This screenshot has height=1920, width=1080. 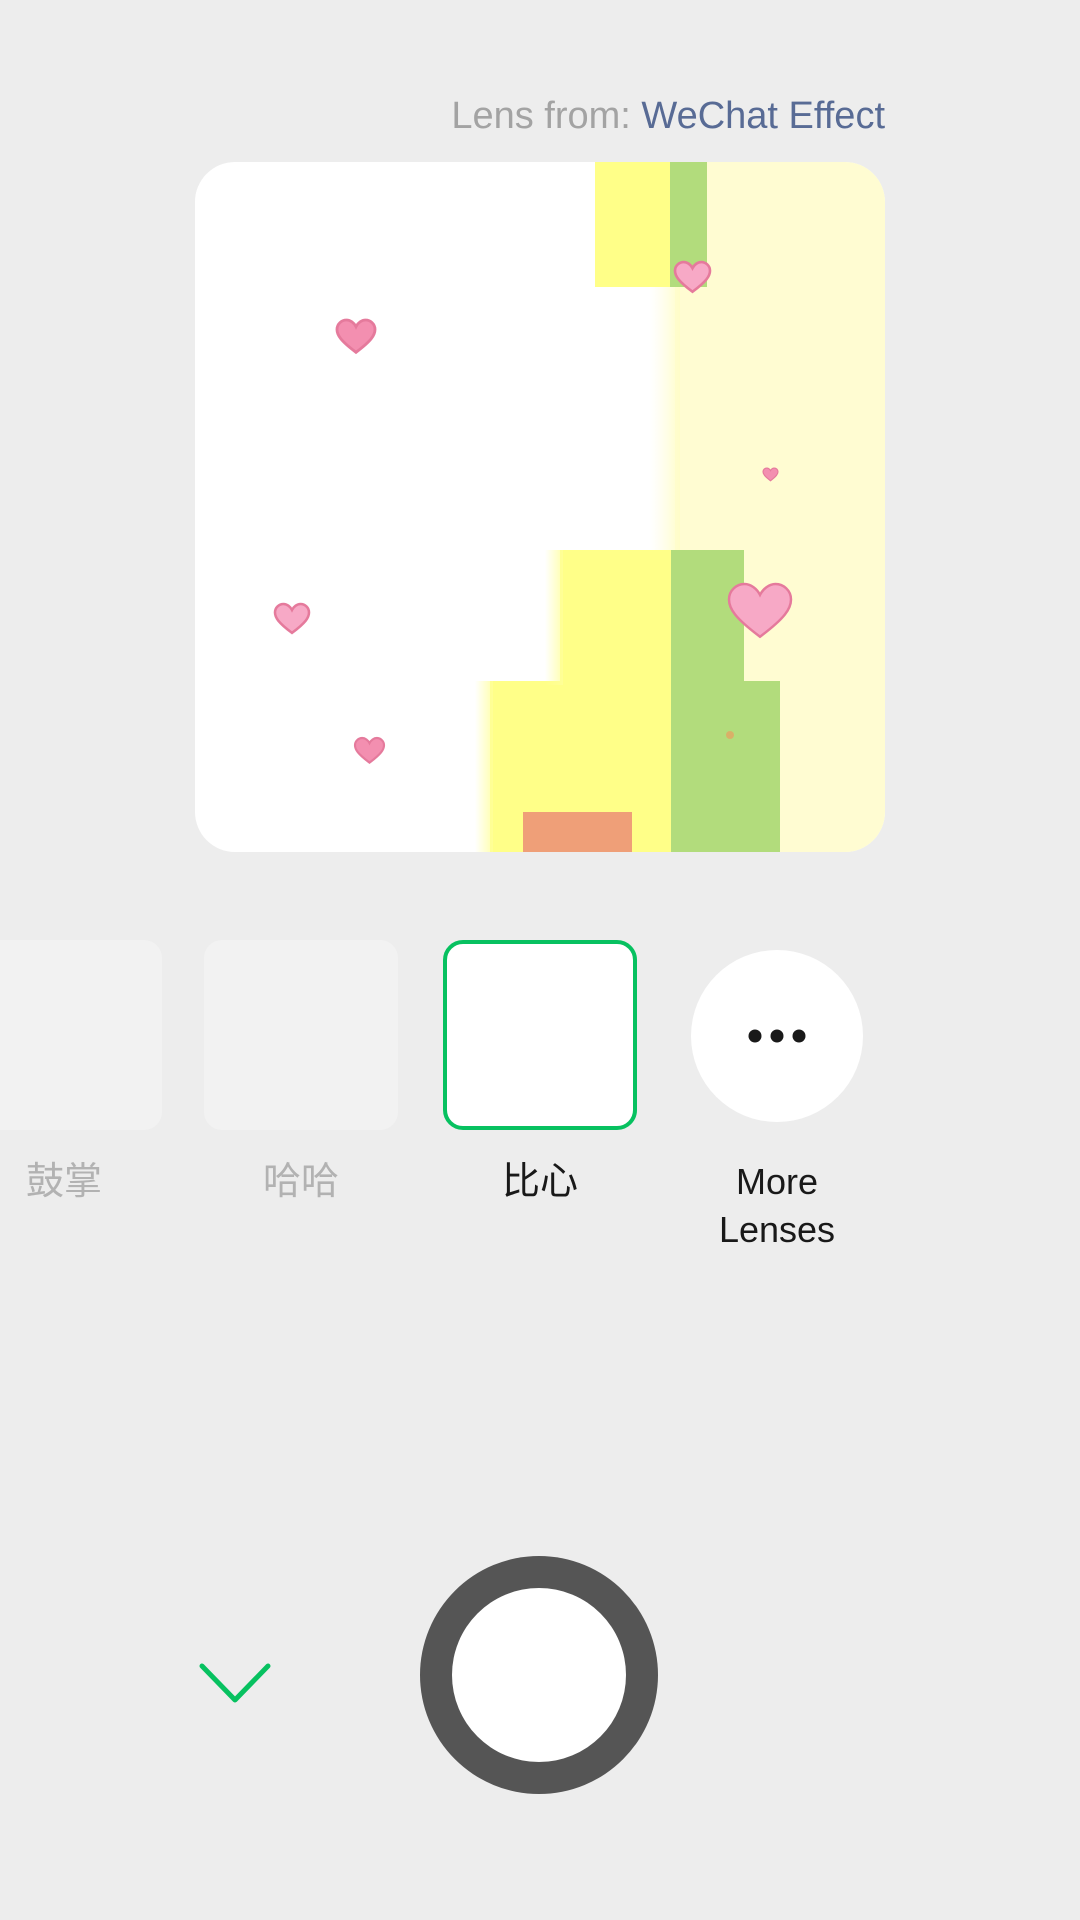 I want to click on lens-source: Lens from: WeChat Effect, so click(x=668, y=116).